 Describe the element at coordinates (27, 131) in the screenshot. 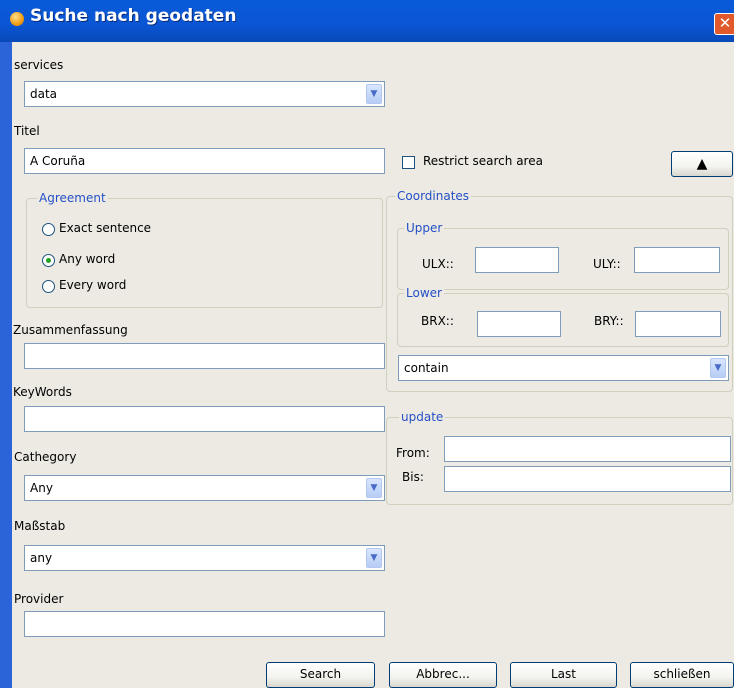

I see `titel-label: Titel` at that location.